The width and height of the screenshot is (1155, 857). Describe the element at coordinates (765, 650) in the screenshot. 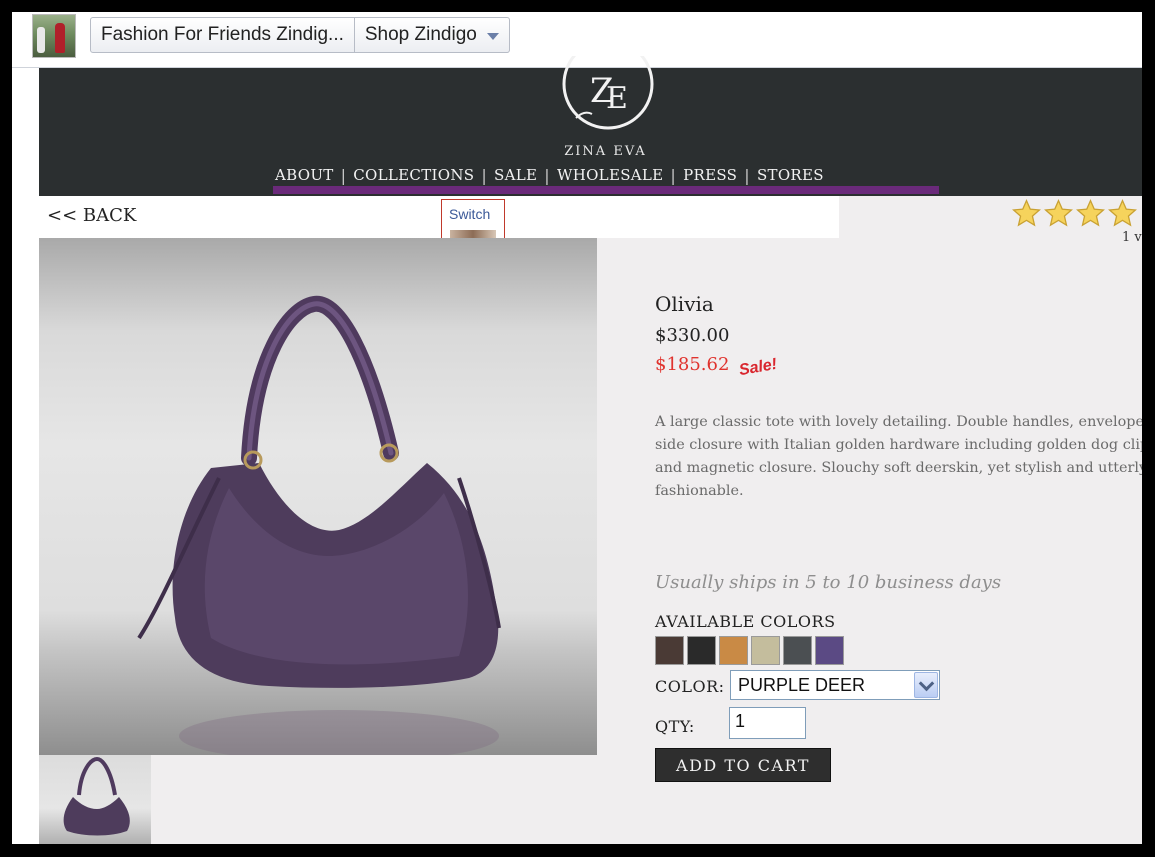

I see `color-swatch-beige` at that location.